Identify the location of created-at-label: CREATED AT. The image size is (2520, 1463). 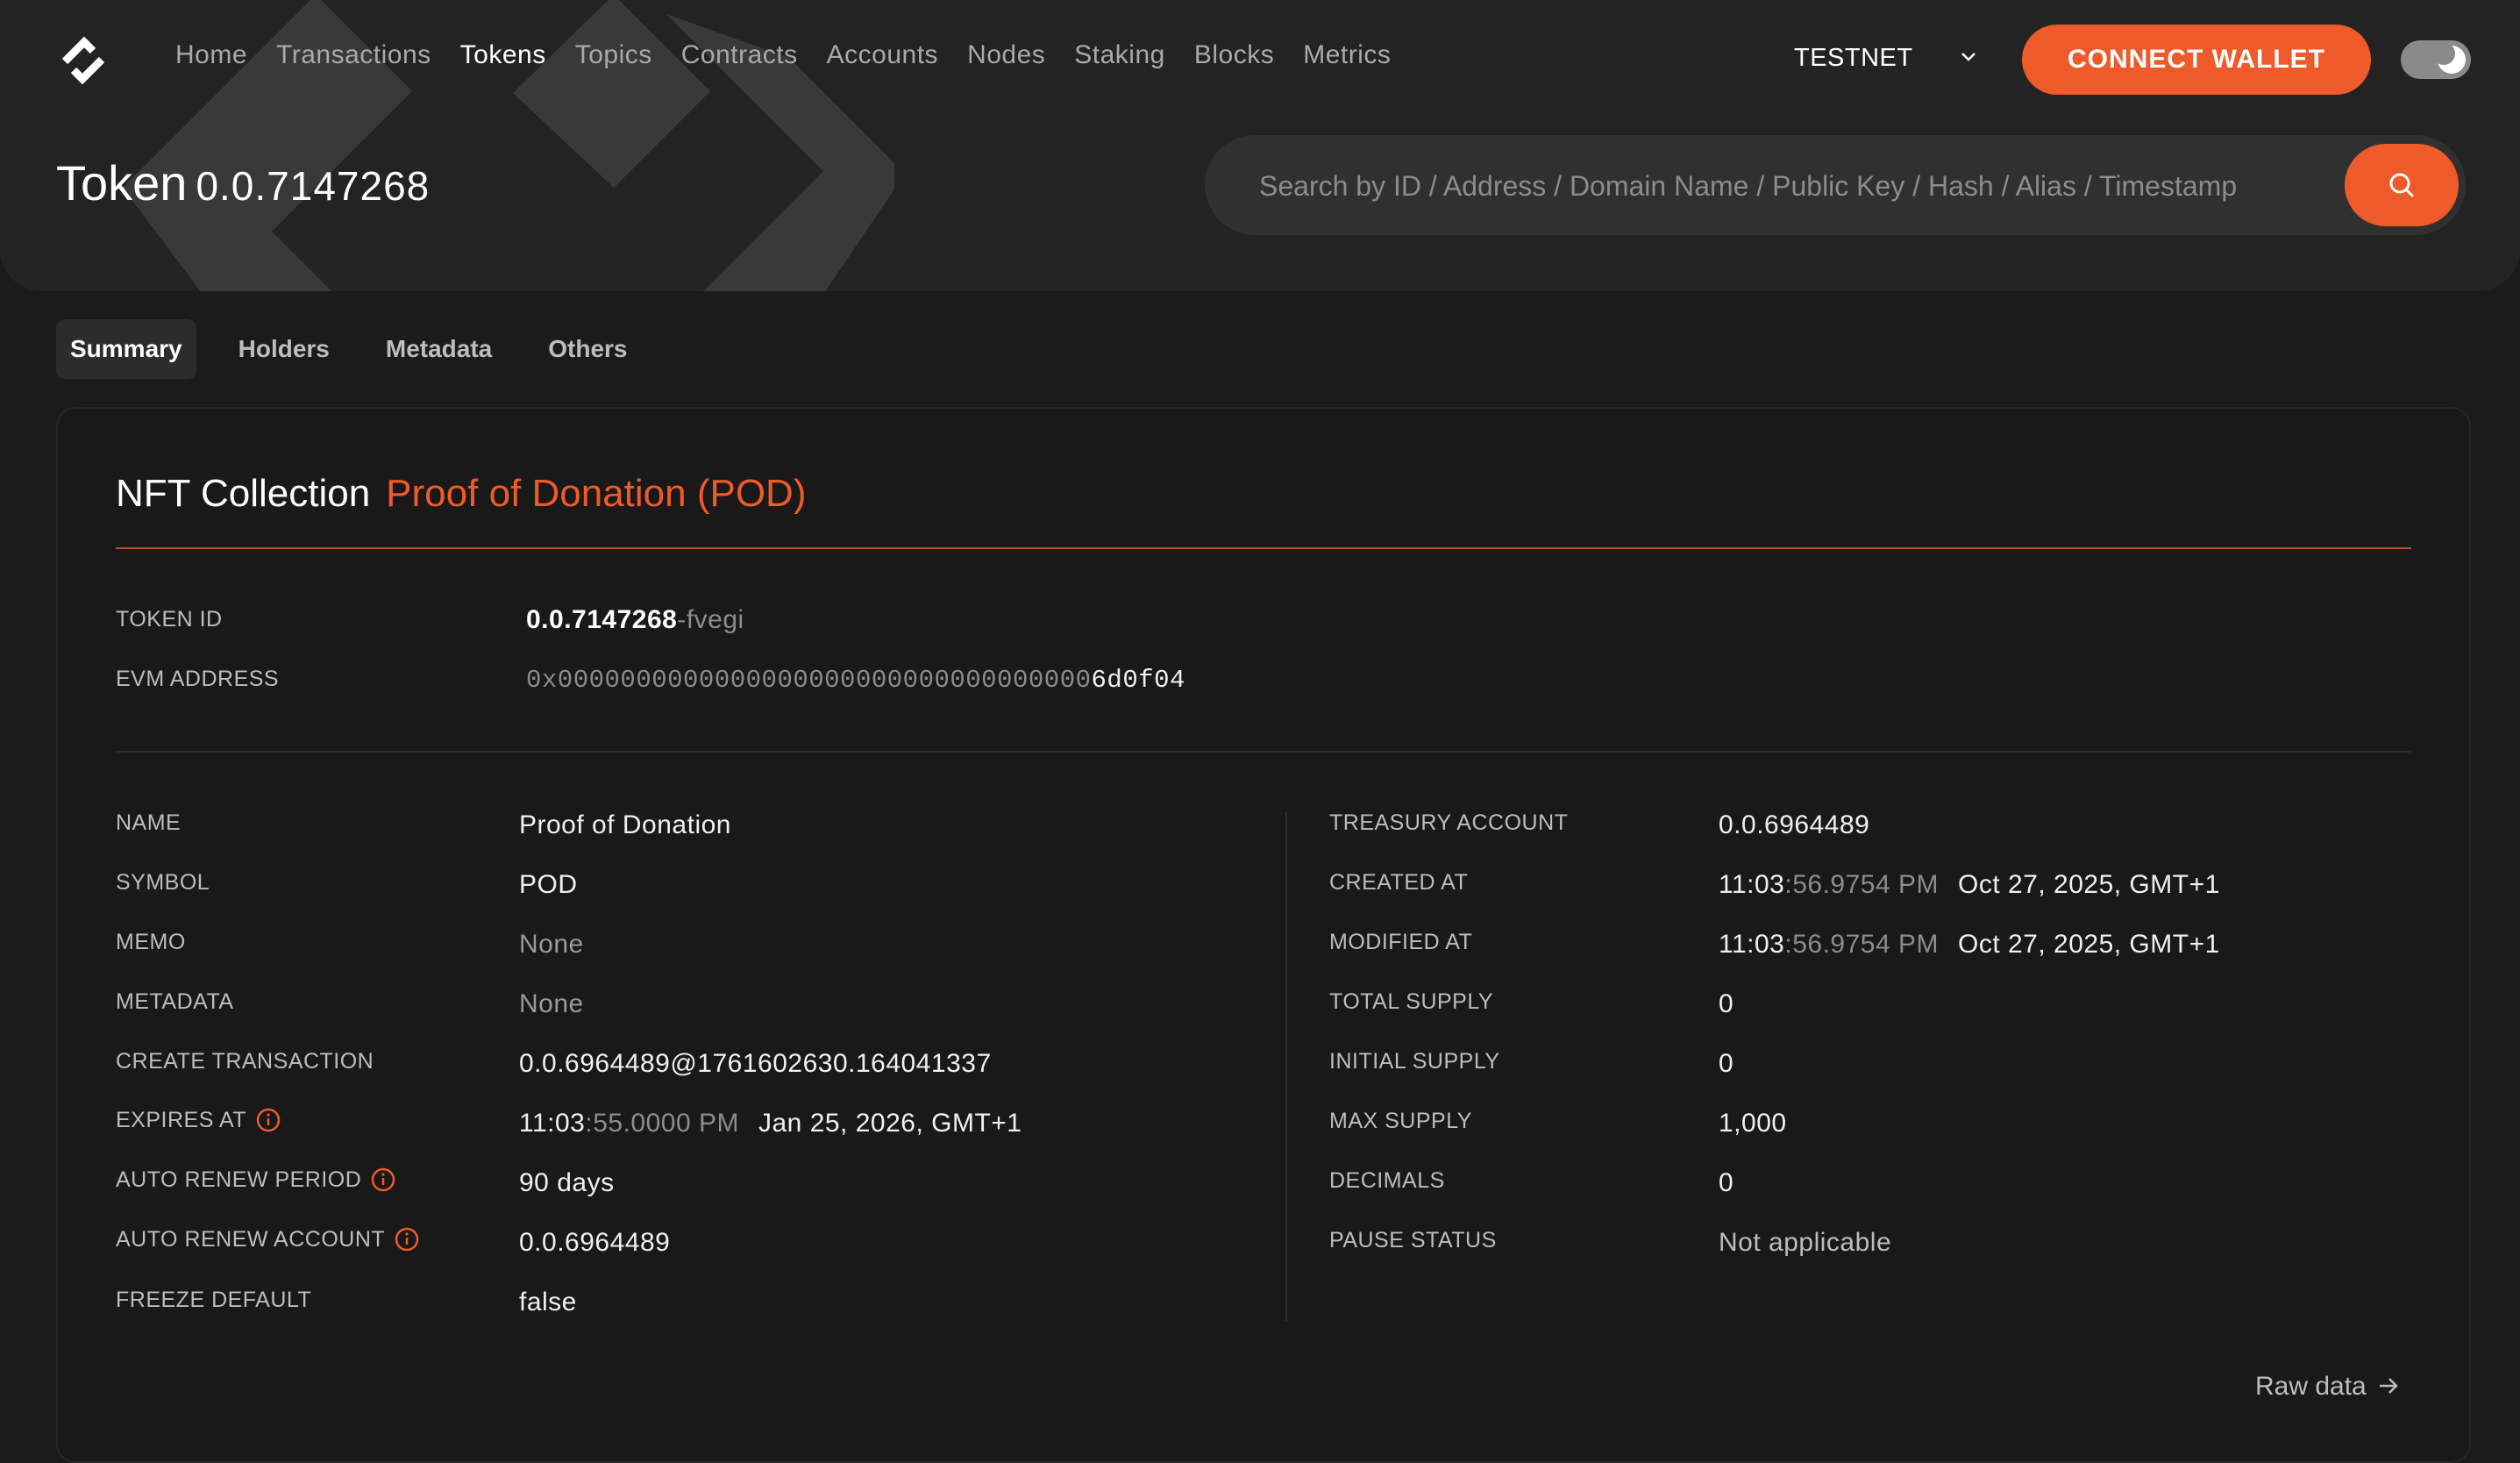
(1399, 882).